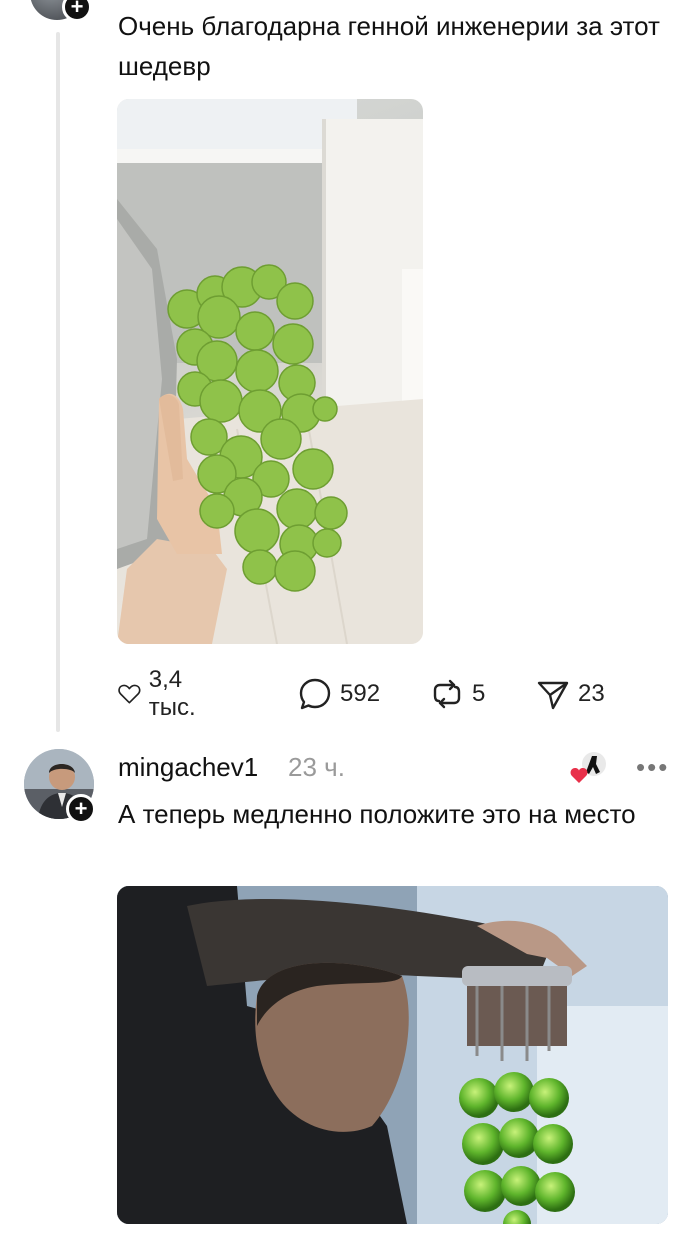  Describe the element at coordinates (553, 695) in the screenshot. I see `send-icon` at that location.